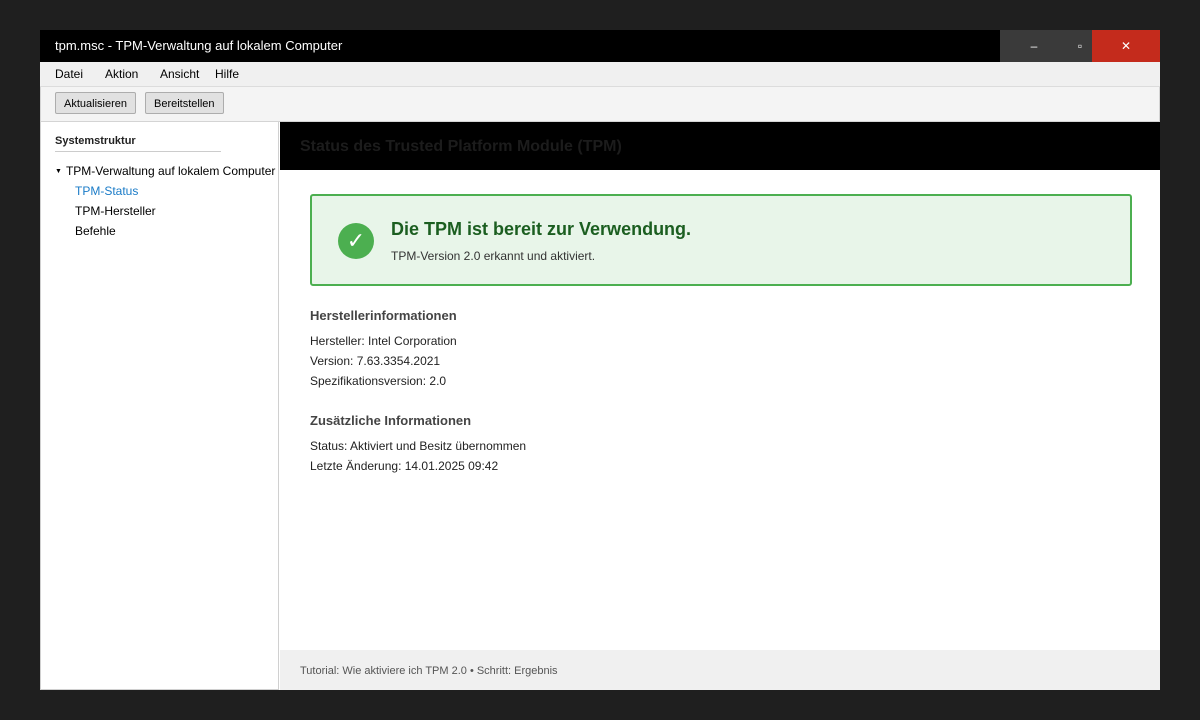 The image size is (1200, 720). Describe the element at coordinates (106, 191) in the screenshot. I see `sidebar-item-tpm-status: TPM-Status` at that location.